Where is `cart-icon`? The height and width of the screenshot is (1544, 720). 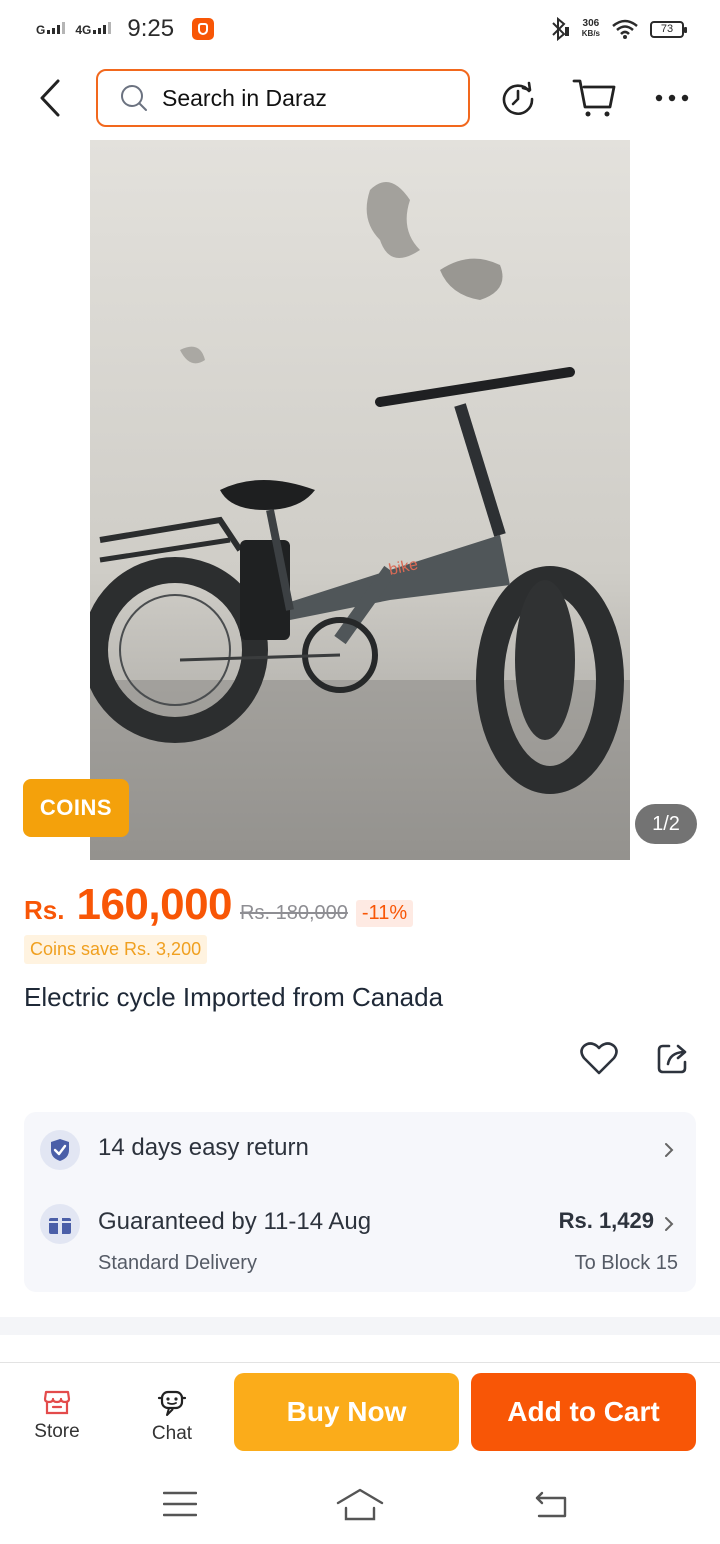
cart-icon is located at coordinates (594, 98).